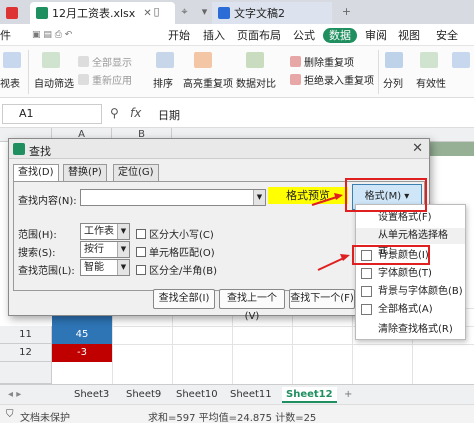 This screenshot has width=474, height=423. What do you see at coordinates (136, 172) in the screenshot?
I see `tab-goto: 定位(G)` at bounding box center [136, 172].